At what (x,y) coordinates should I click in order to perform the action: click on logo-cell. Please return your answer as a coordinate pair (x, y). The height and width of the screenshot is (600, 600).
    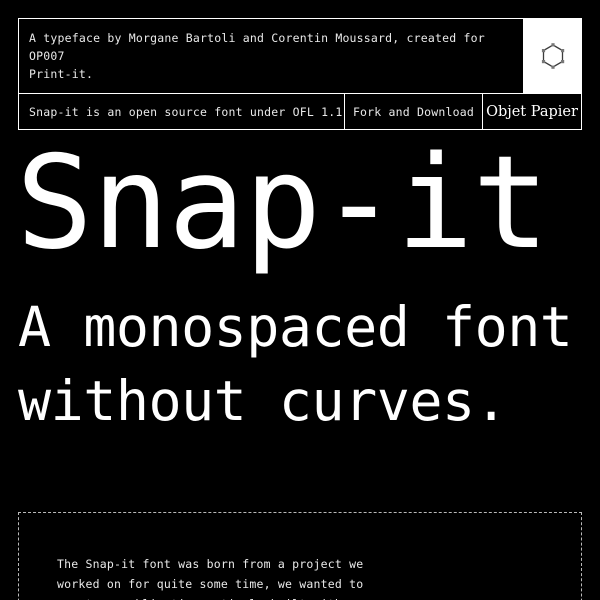
    Looking at the image, I should click on (552, 56).